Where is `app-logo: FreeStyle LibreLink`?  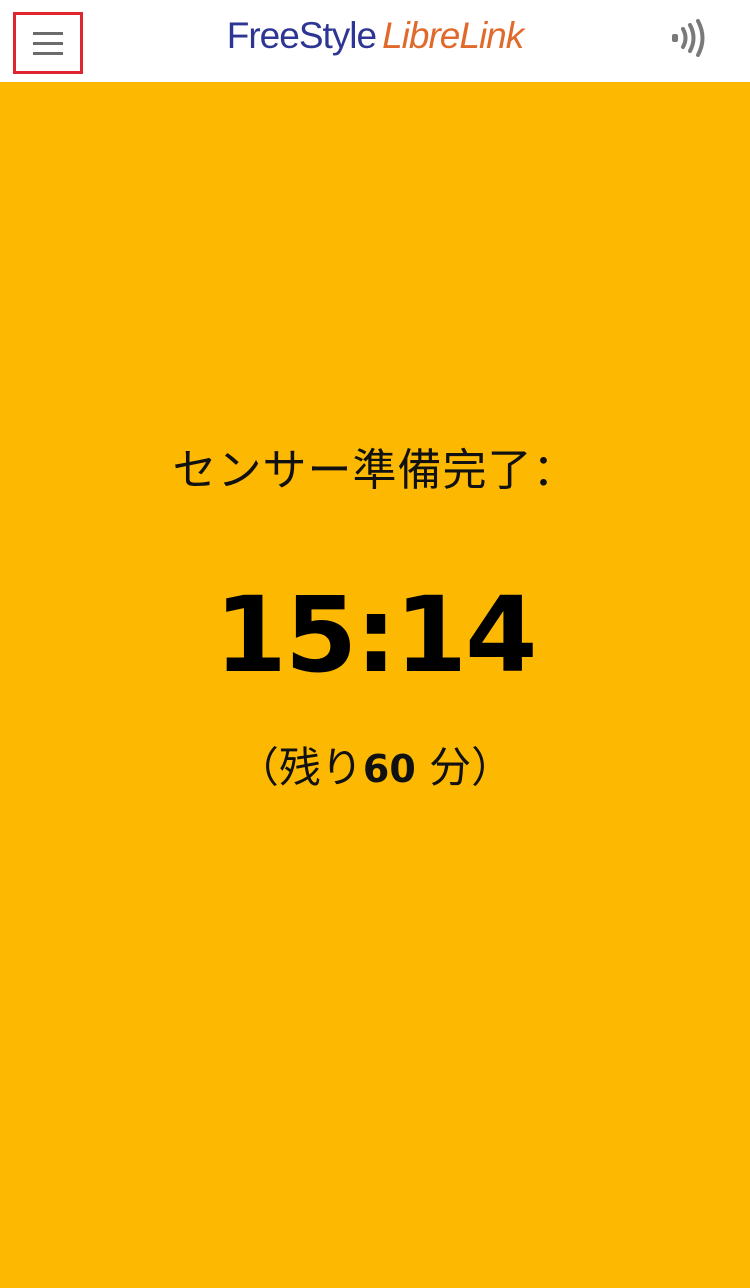 app-logo: FreeStyle LibreLink is located at coordinates (375, 36).